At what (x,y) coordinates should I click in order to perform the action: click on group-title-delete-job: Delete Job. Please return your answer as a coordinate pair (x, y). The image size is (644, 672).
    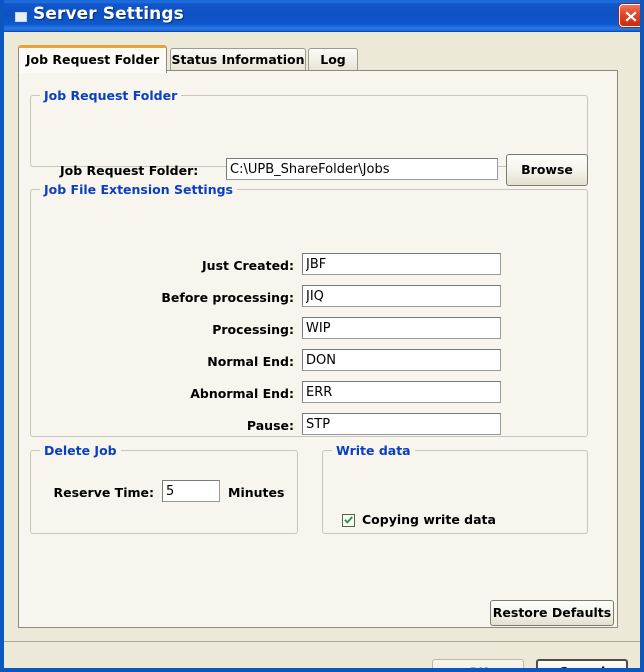
    Looking at the image, I should click on (80, 450).